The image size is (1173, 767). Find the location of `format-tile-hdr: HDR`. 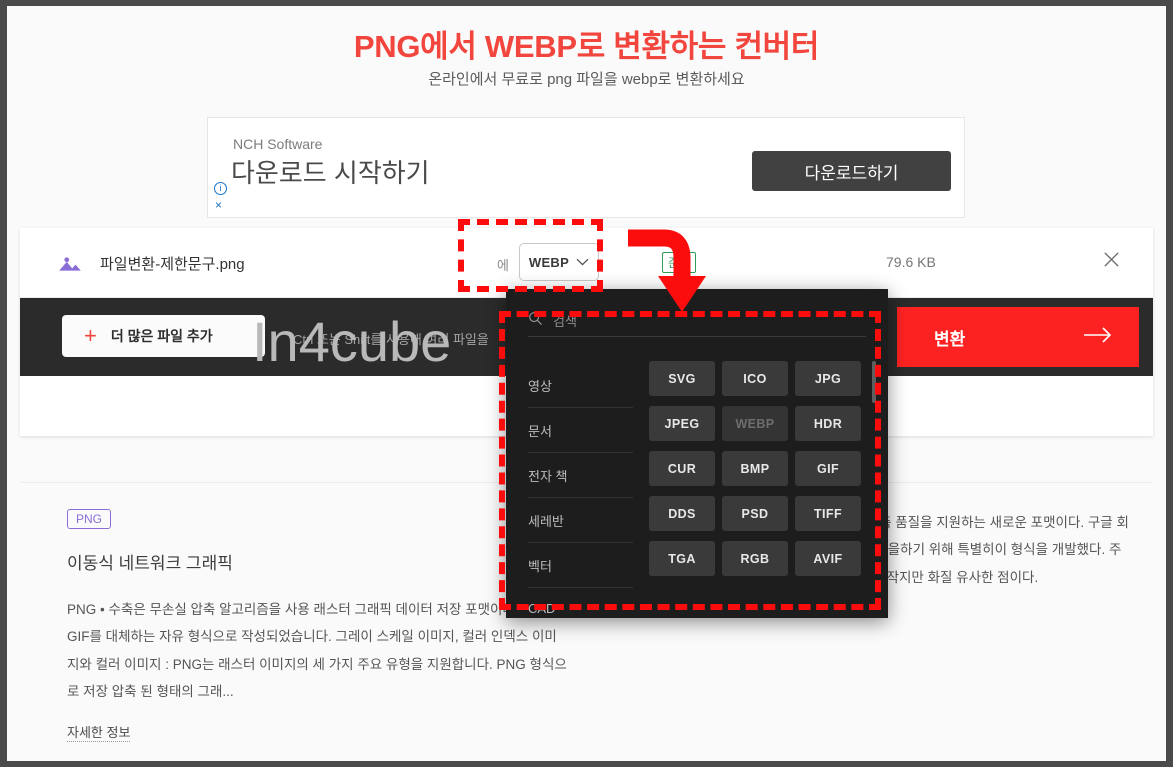

format-tile-hdr: HDR is located at coordinates (828, 423).